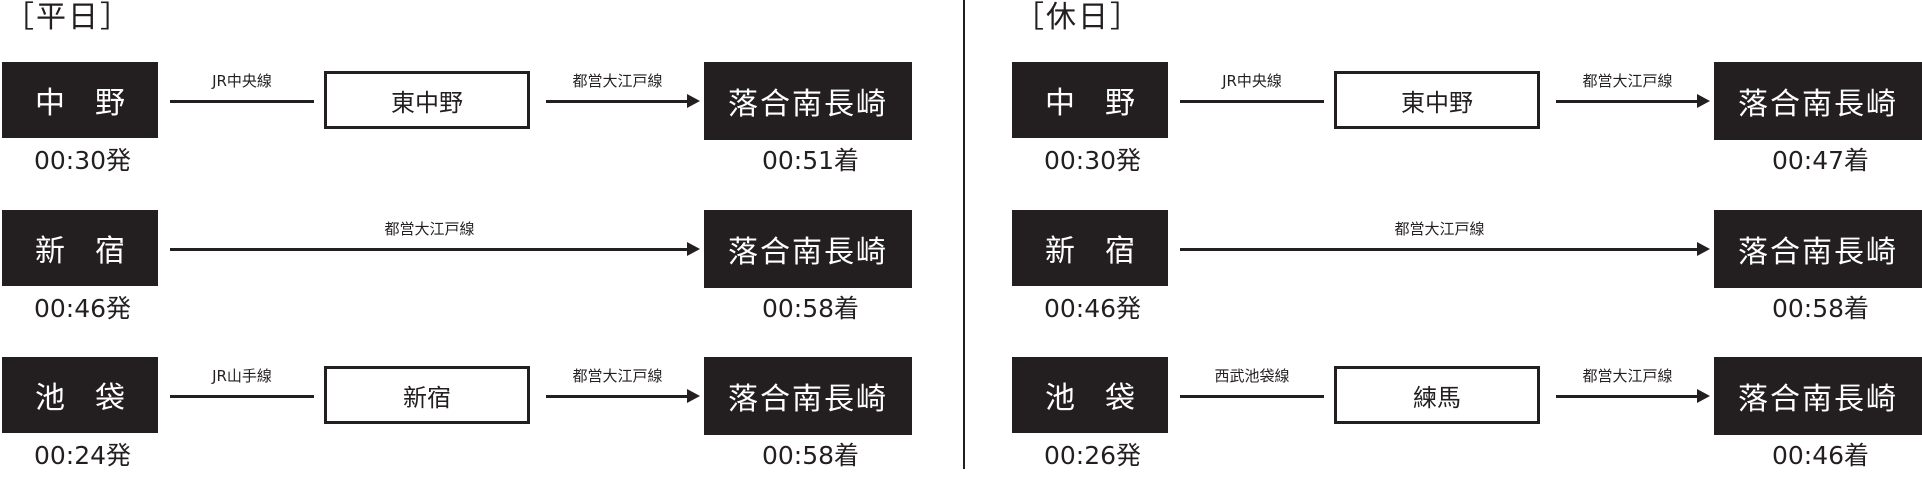 The height and width of the screenshot is (479, 1922). Describe the element at coordinates (1821, 455) in the screenshot. I see `arrival-time: 00:46着` at that location.